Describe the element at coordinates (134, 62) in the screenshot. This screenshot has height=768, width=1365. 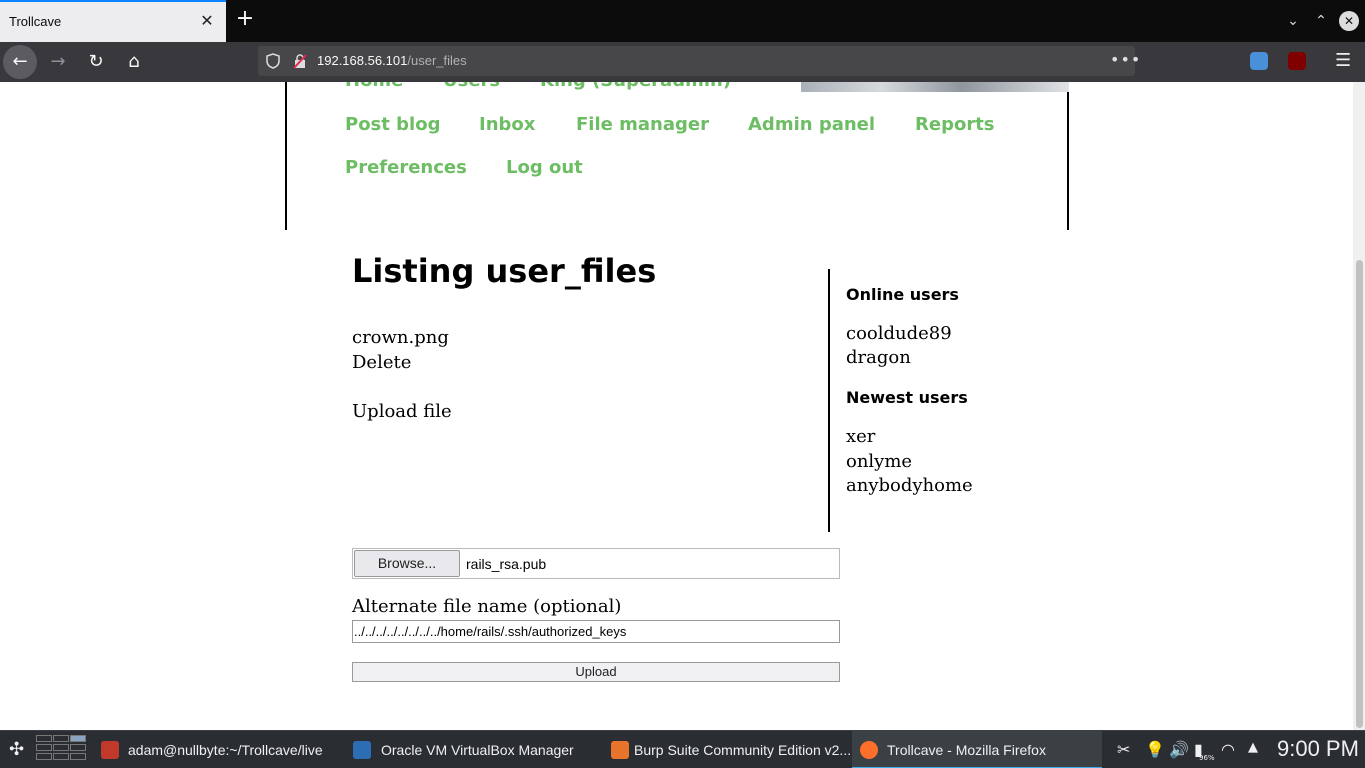
I see `home-icon: ⌂` at that location.